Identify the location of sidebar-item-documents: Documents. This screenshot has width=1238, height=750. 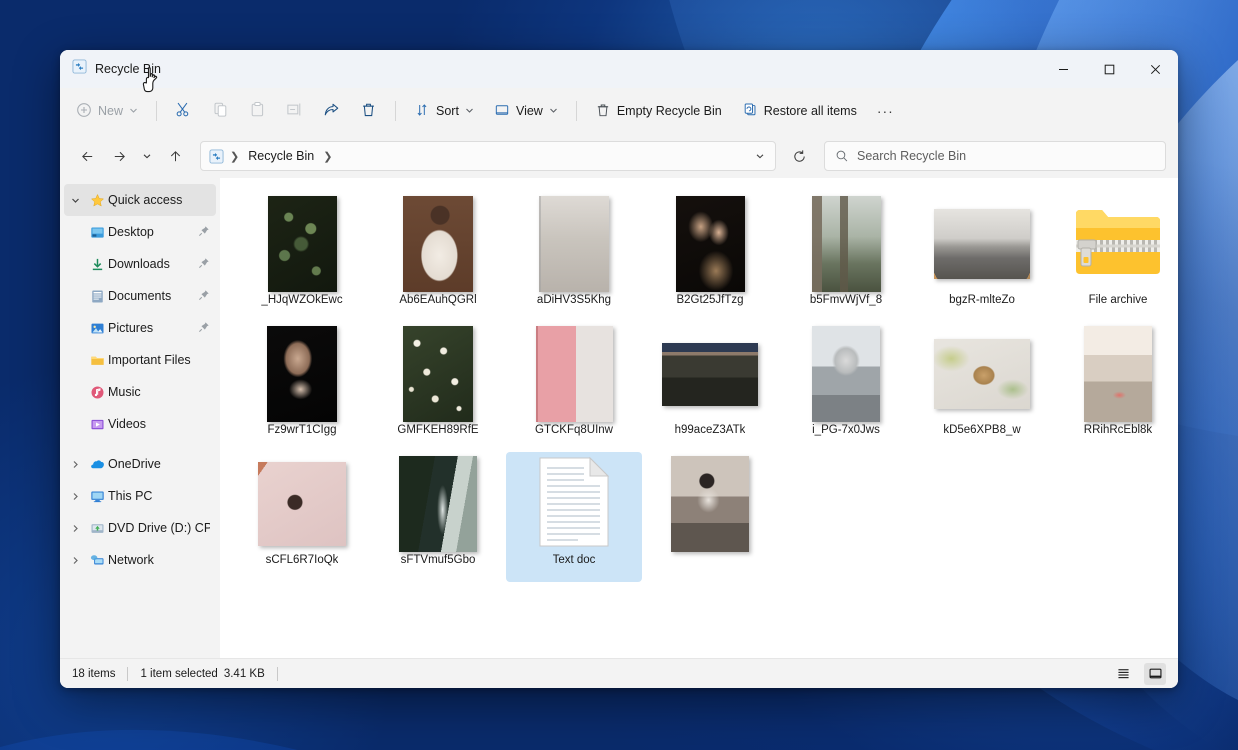
(140, 296).